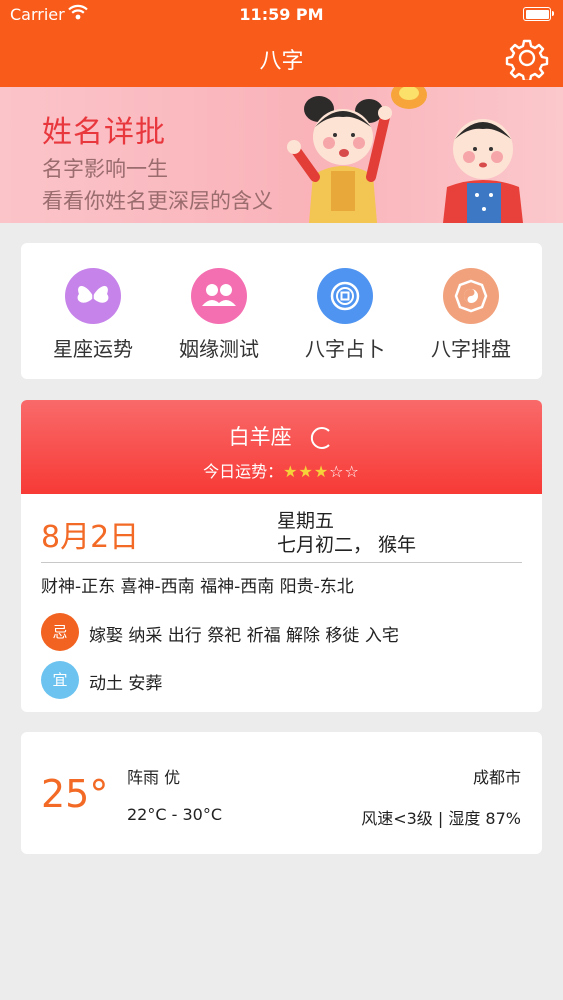 This screenshot has height=1000, width=563. Describe the element at coordinates (154, 777) in the screenshot. I see `weather-condition: 阵雨 优` at that location.